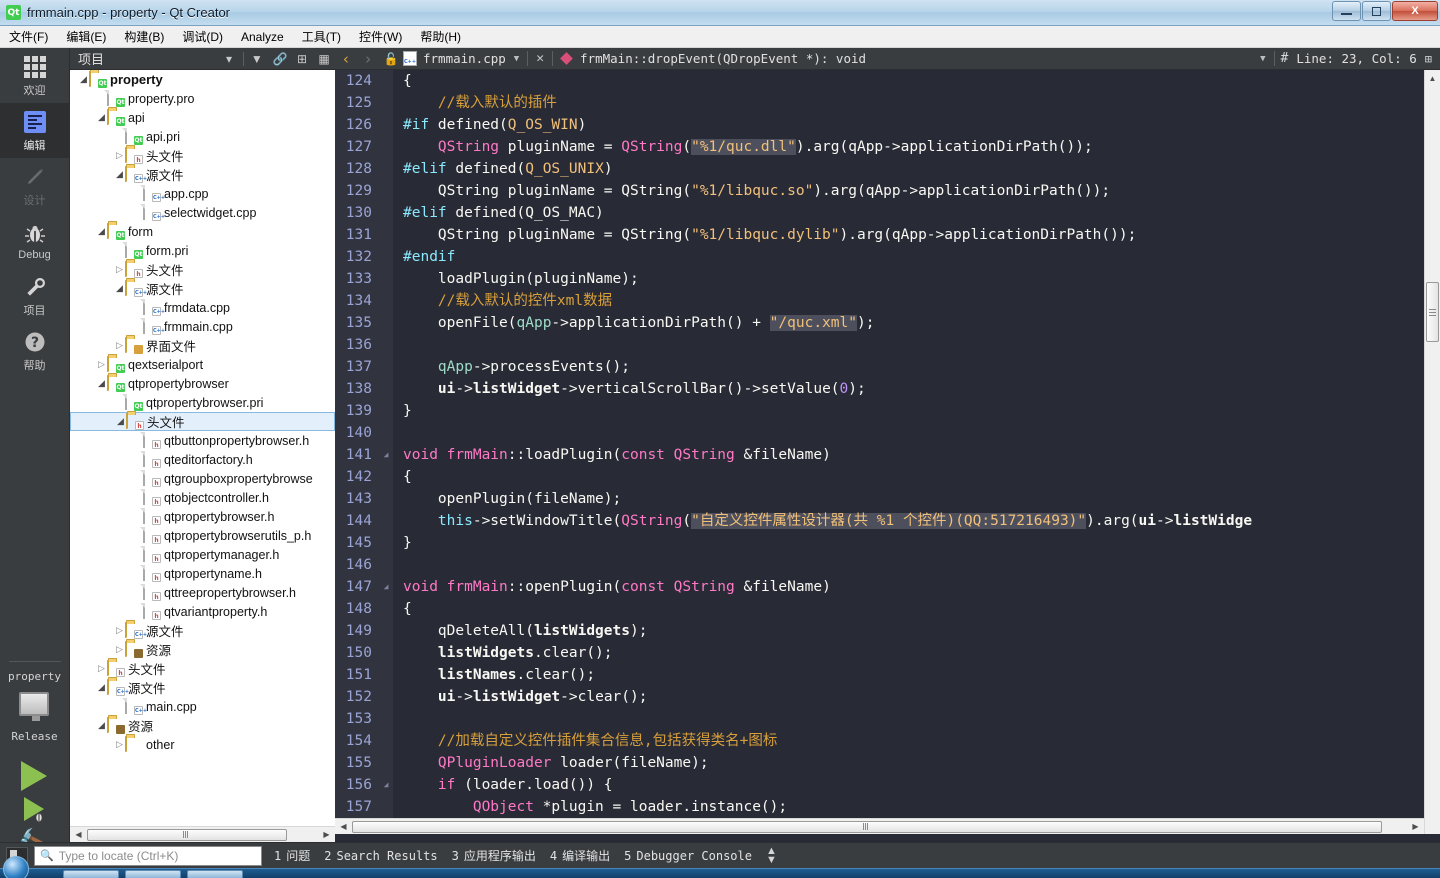 The width and height of the screenshot is (1440, 878). What do you see at coordinates (879, 741) in the screenshot?
I see `code-line: 154 //加载自定义控件插件集合信息,包括获得类名+图标` at bounding box center [879, 741].